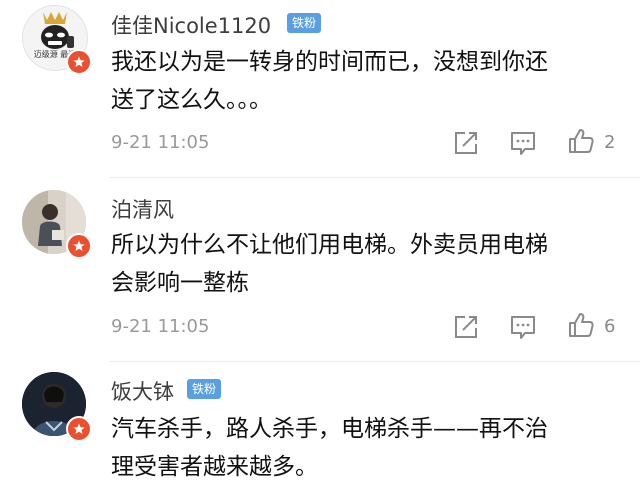 The height and width of the screenshot is (486, 640). What do you see at coordinates (610, 326) in the screenshot?
I see `like-count: 6` at bounding box center [610, 326].